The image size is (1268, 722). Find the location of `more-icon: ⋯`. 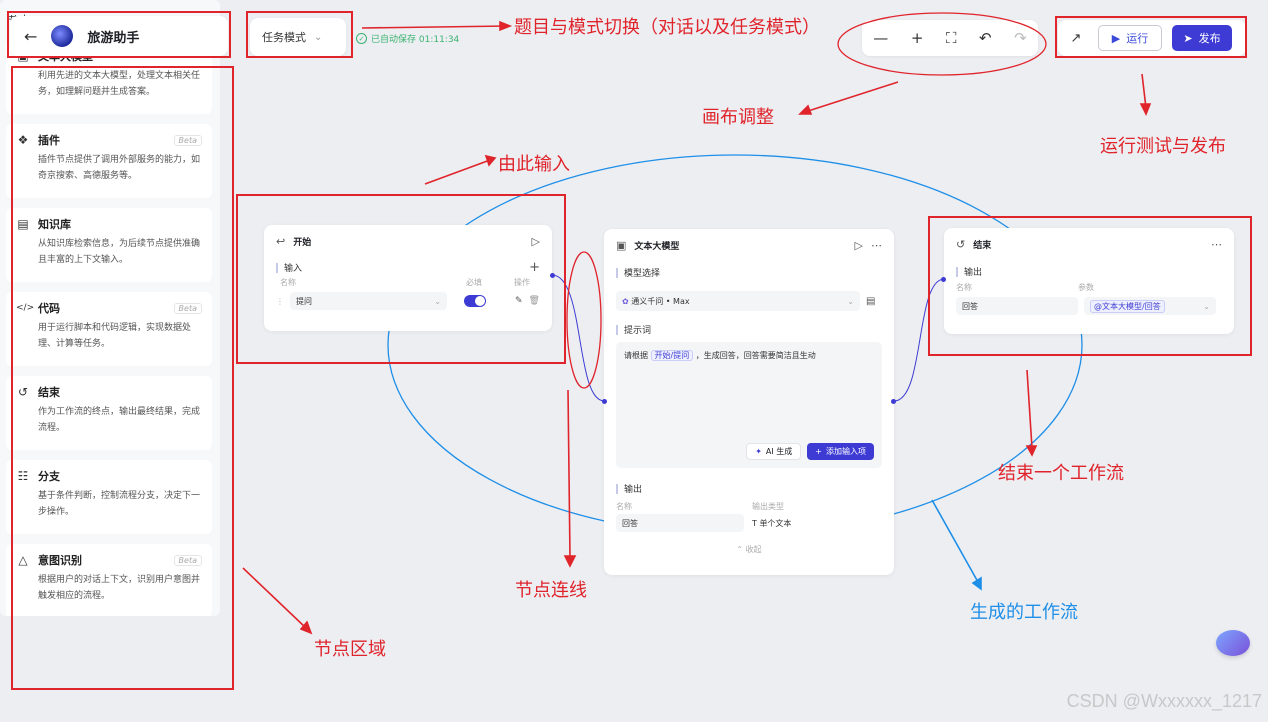

more-icon: ⋯ is located at coordinates (876, 245).